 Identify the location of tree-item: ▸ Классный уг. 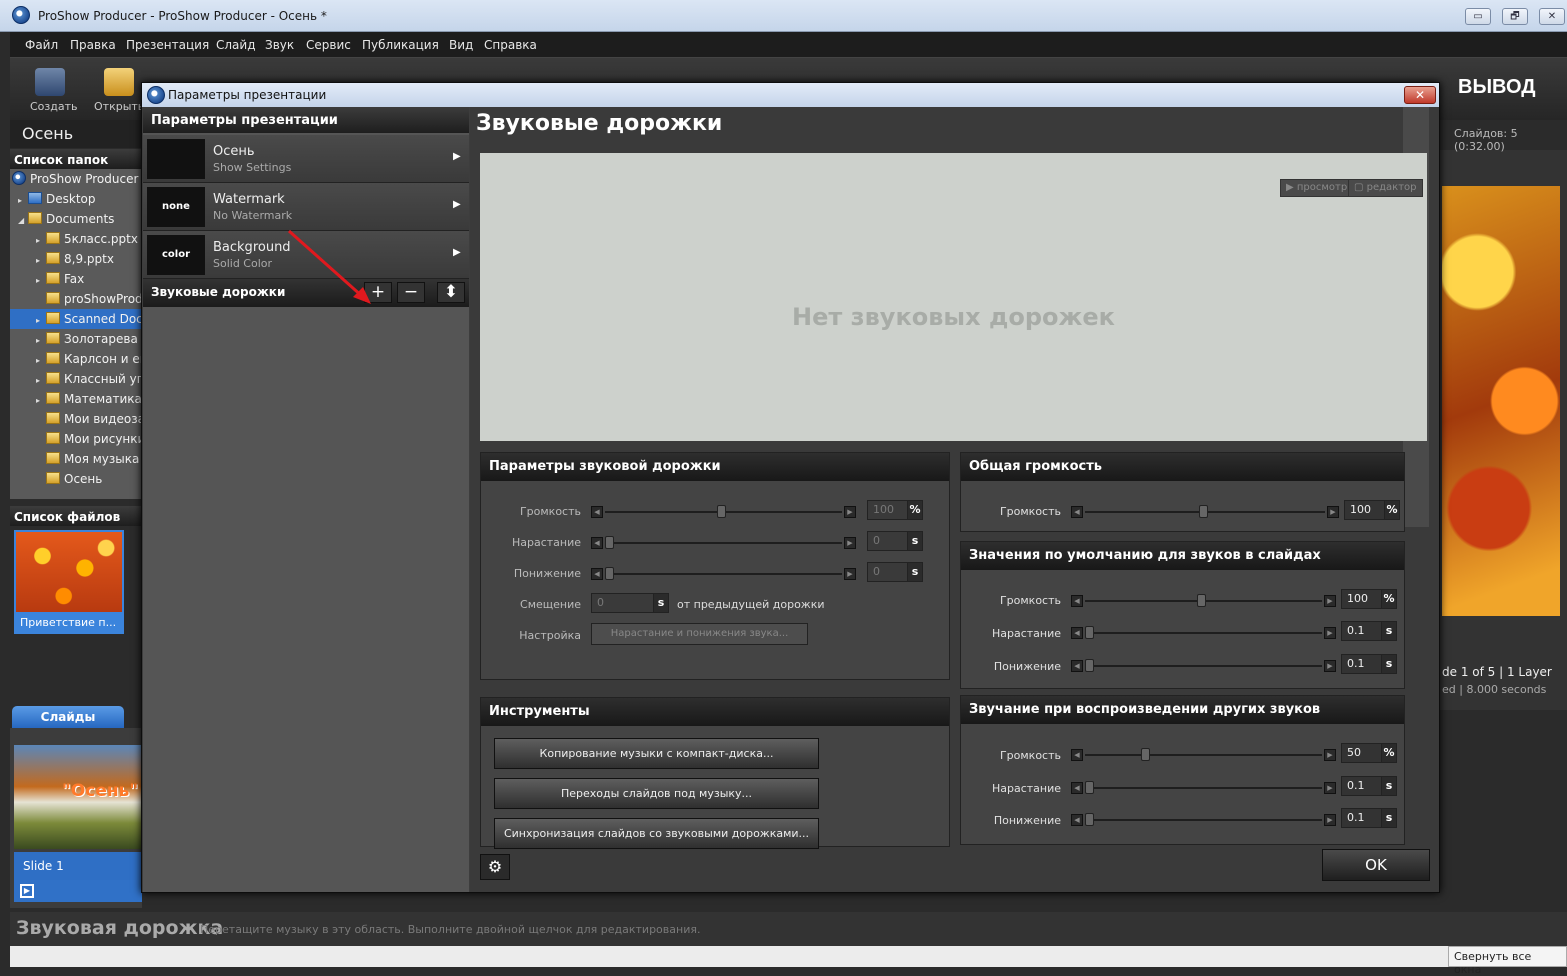
(76, 379).